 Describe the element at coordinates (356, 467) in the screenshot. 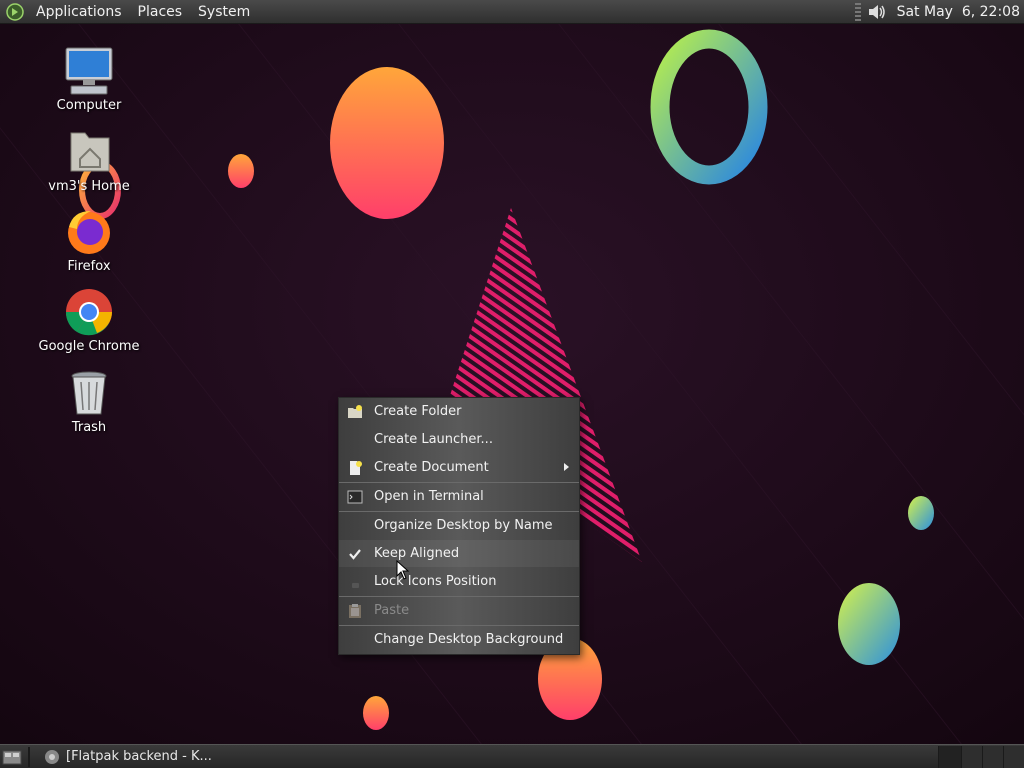

I see `new-document-icon` at that location.